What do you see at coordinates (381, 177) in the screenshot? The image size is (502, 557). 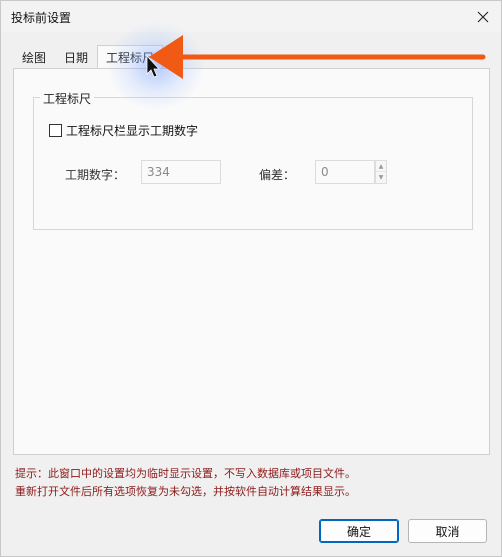 I see `spin-down-icon: ▼` at bounding box center [381, 177].